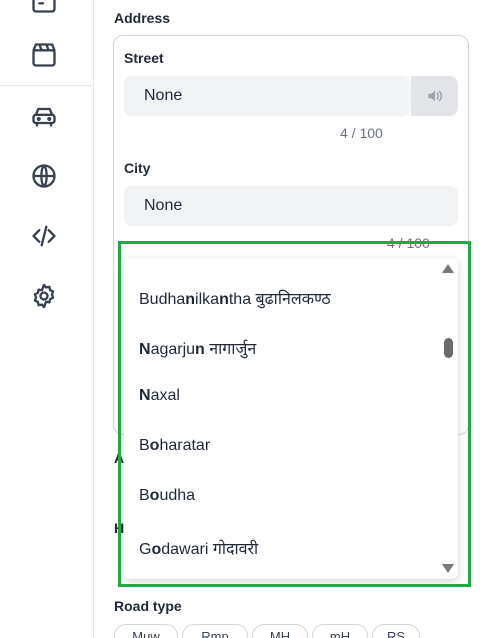 The width and height of the screenshot is (492, 638). I want to click on dropdown-option: Godawari गोदावरी, so click(198, 548).